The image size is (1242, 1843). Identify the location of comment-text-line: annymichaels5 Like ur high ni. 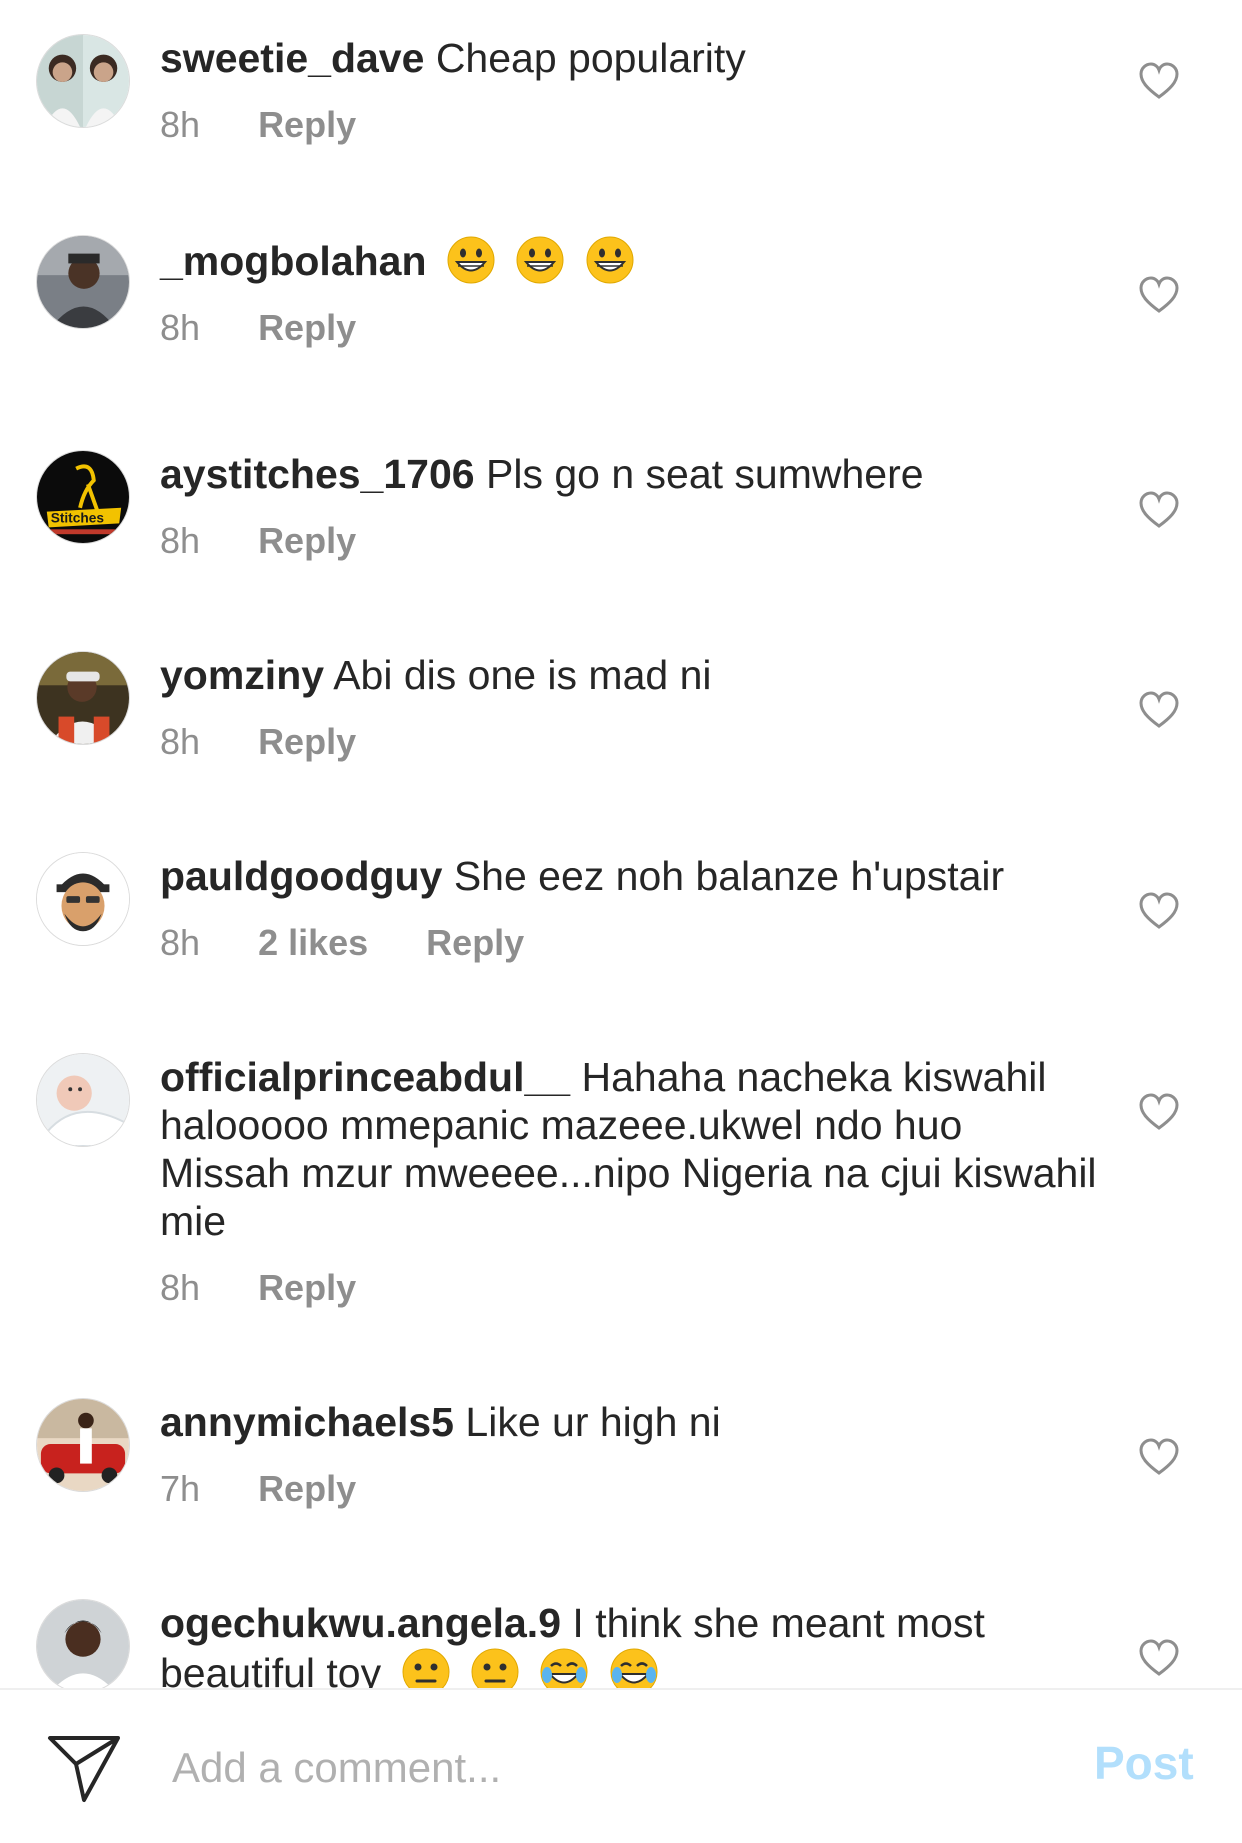
(630, 1422).